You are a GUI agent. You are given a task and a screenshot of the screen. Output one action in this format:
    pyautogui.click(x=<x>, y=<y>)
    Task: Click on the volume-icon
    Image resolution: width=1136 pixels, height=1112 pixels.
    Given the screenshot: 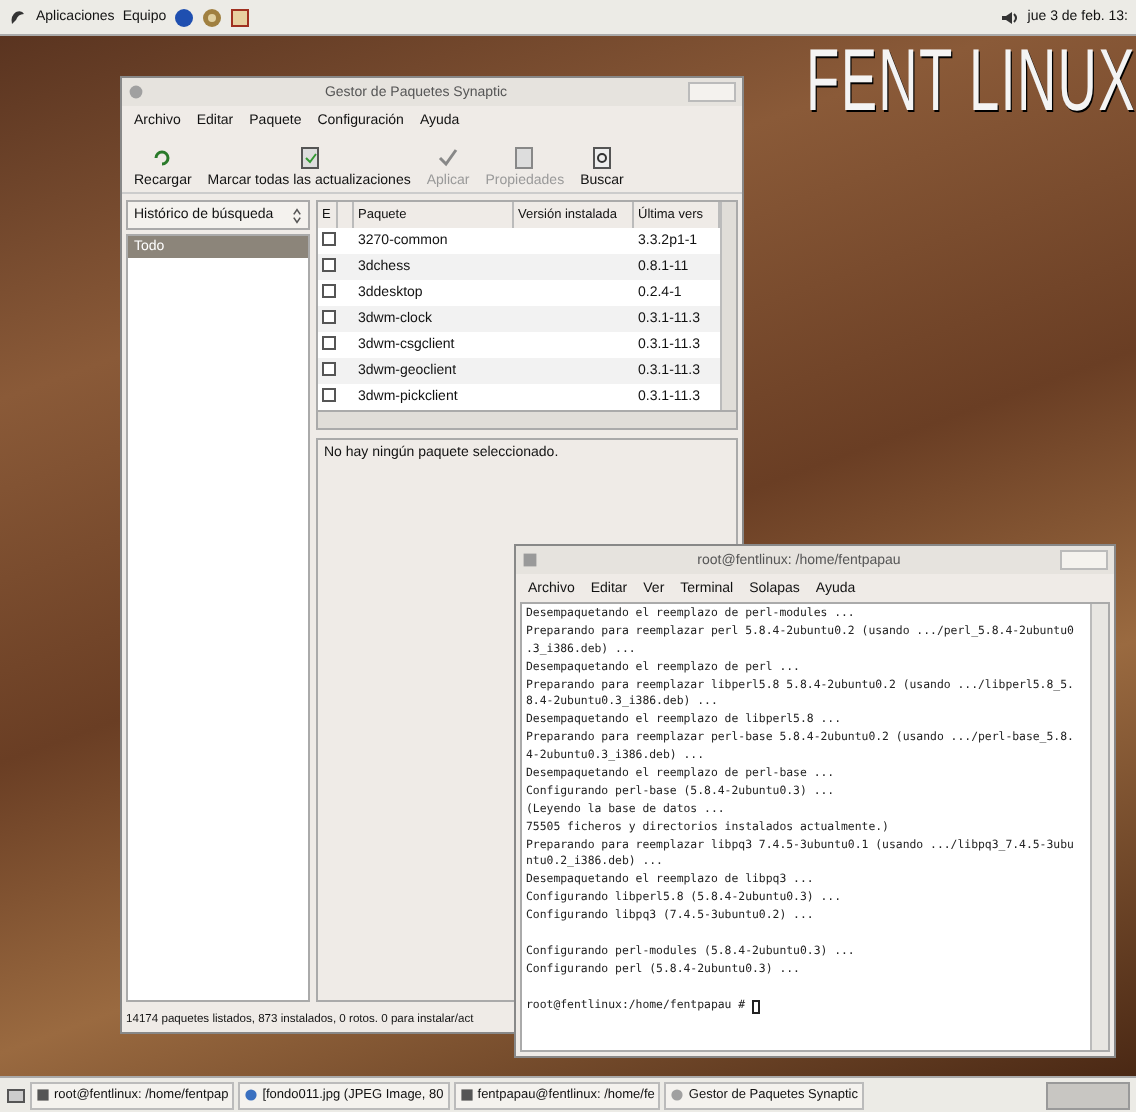 What is the action you would take?
    pyautogui.click(x=1009, y=17)
    